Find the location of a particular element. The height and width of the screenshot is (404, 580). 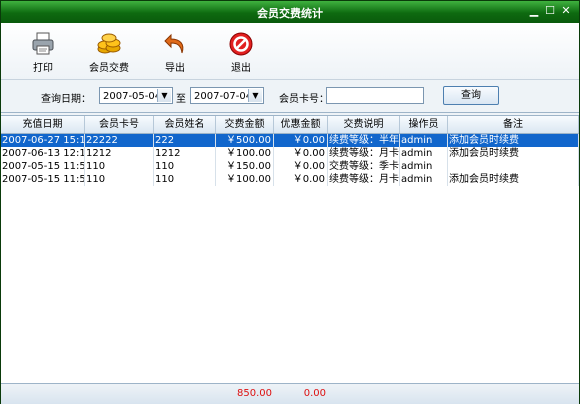

total-discount: 0.00 is located at coordinates (314, 393).